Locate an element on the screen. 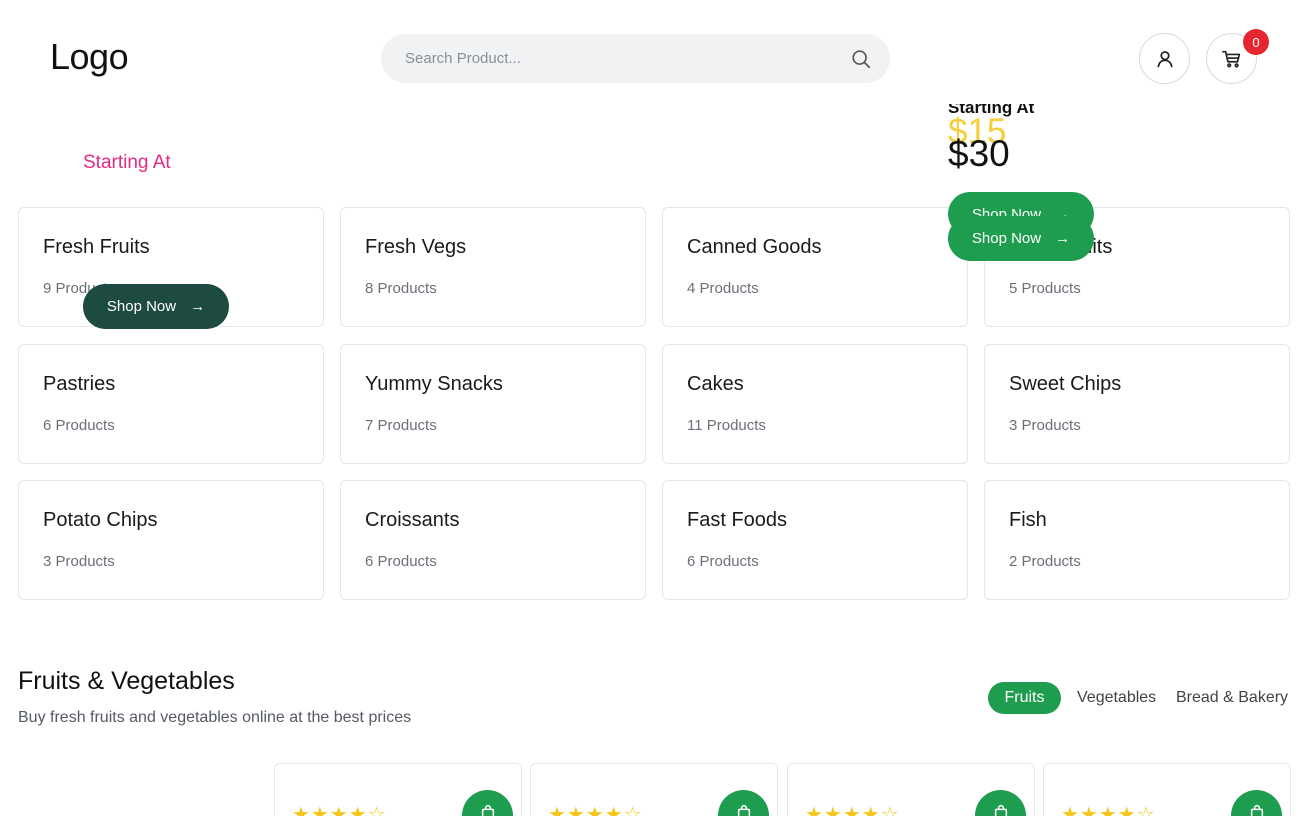 The height and width of the screenshot is (816, 1308). tab-bread-bakery: Bread & Bakery is located at coordinates (1232, 698).